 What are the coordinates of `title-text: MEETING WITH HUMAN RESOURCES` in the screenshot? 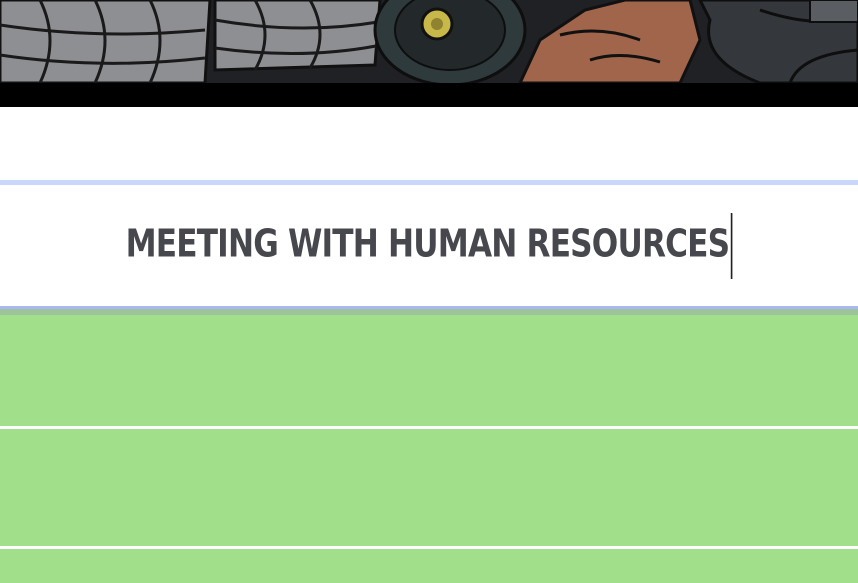 It's located at (428, 243).